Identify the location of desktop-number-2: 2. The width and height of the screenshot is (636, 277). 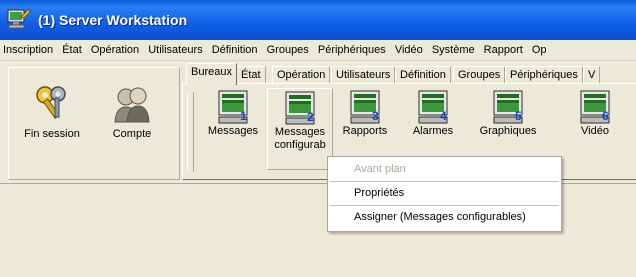
(310, 117).